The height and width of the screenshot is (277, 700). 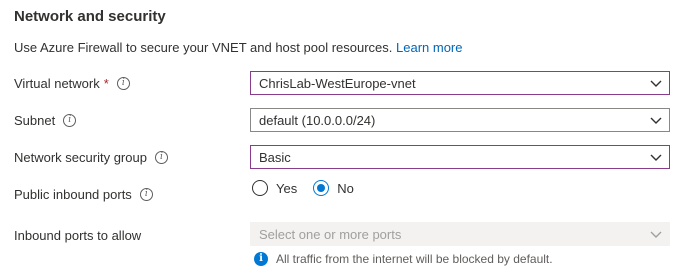 I want to click on info-filled-icon: i, so click(x=261, y=259).